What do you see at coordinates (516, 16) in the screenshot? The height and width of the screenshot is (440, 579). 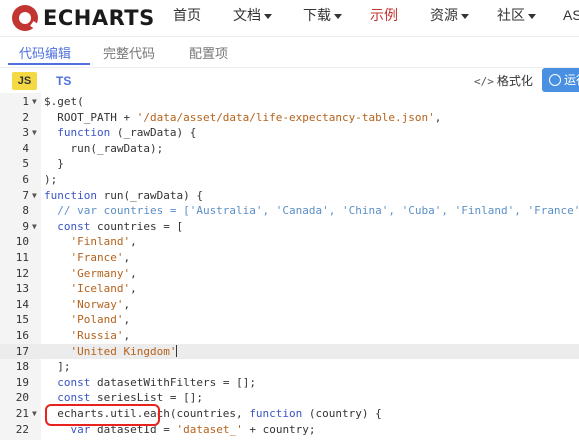 I see `nav-item-community: 社区` at bounding box center [516, 16].